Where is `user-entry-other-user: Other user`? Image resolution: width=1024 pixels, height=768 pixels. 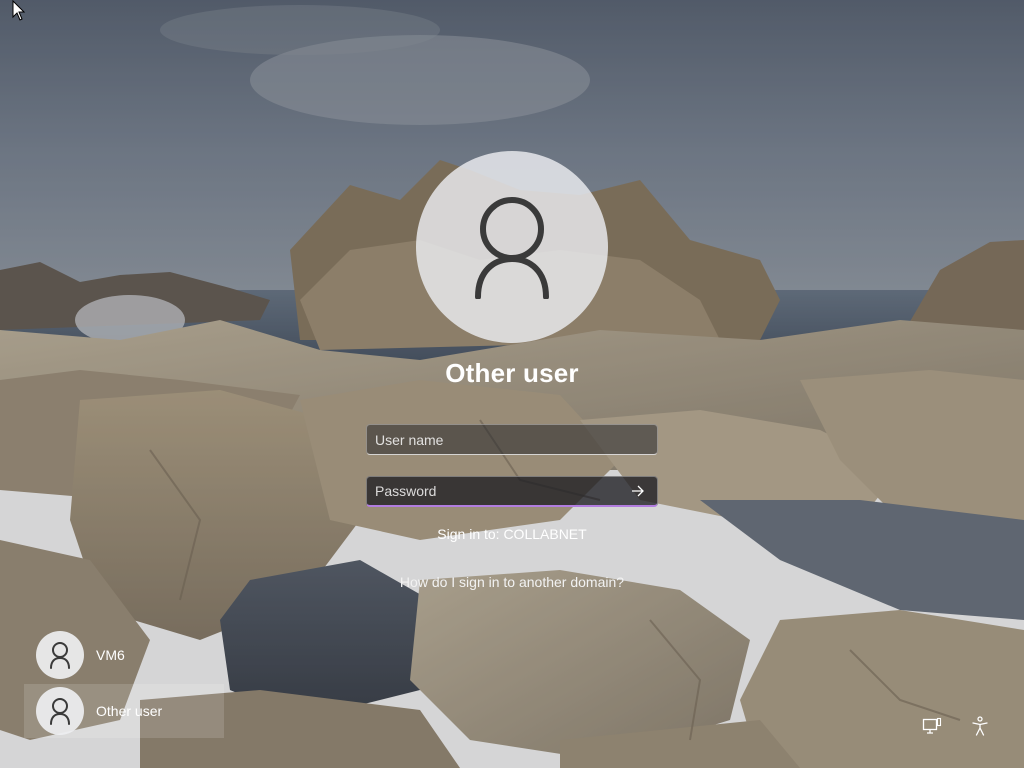 user-entry-other-user: Other user is located at coordinates (124, 711).